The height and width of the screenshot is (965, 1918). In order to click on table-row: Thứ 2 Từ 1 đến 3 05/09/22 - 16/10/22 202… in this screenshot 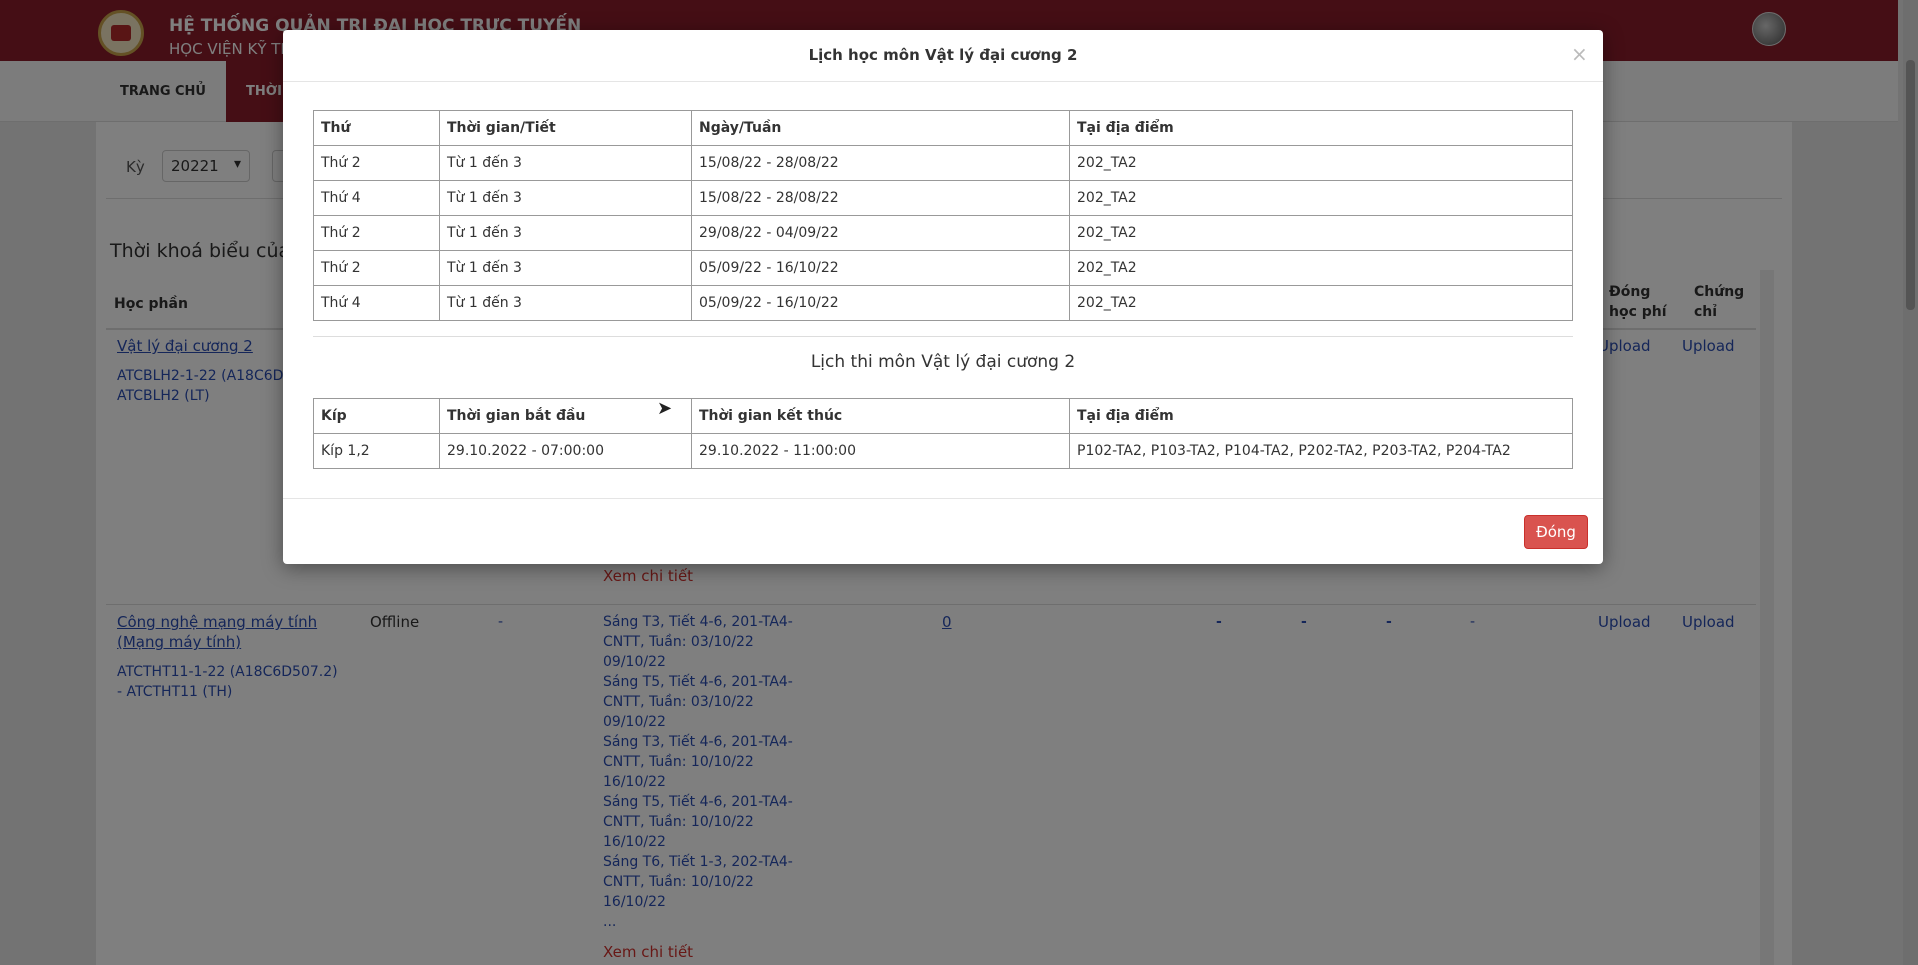, I will do `click(943, 268)`.